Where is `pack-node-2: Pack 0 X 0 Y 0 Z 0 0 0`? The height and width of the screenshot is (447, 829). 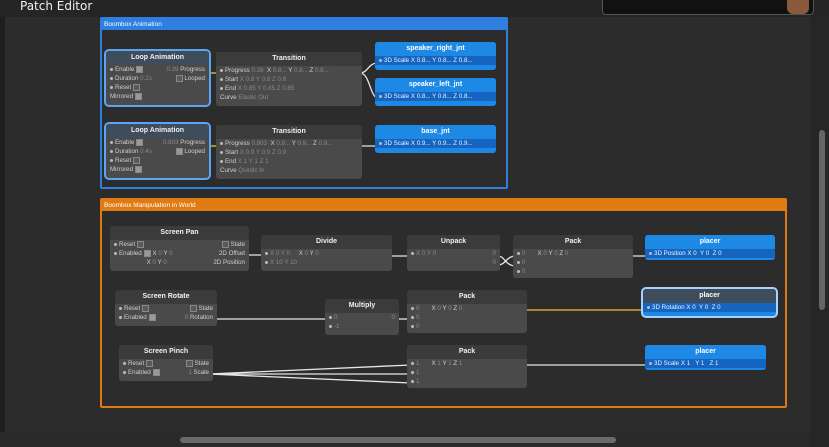 pack-node-2: Pack 0 X 0 Y 0 Z 0 0 0 is located at coordinates (467, 311).